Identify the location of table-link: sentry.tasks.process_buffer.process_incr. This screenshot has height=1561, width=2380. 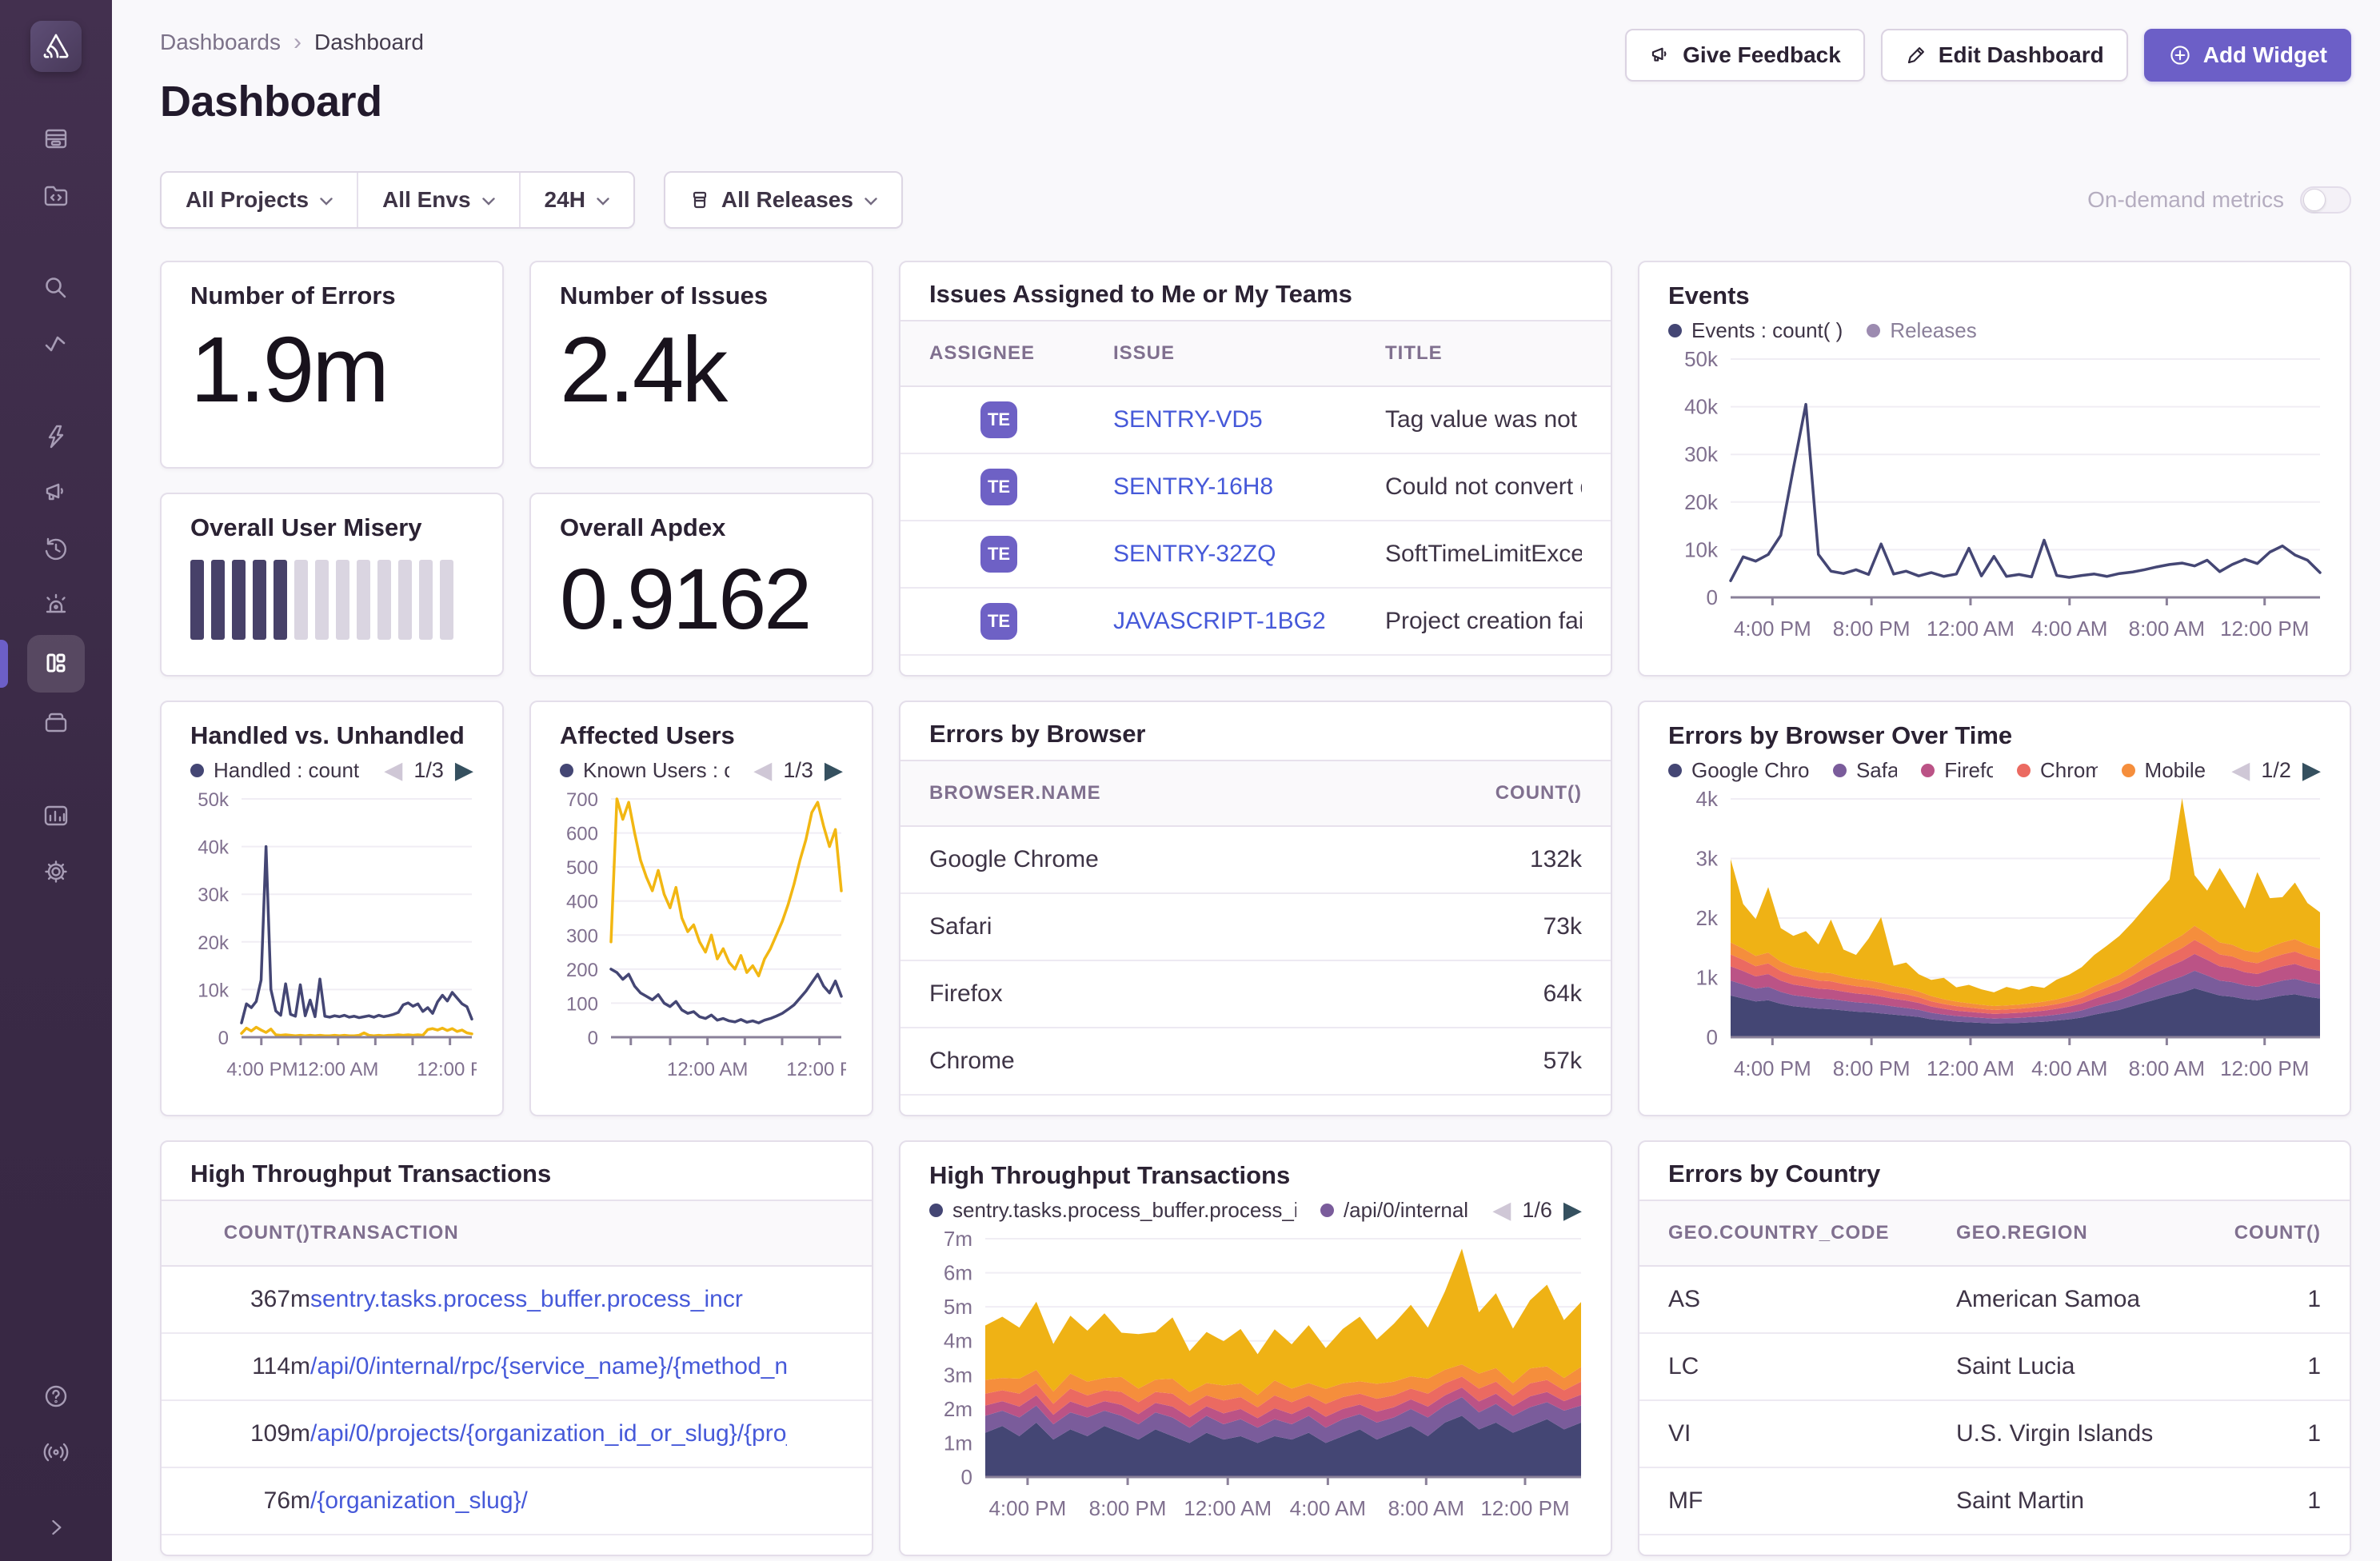
(526, 1299).